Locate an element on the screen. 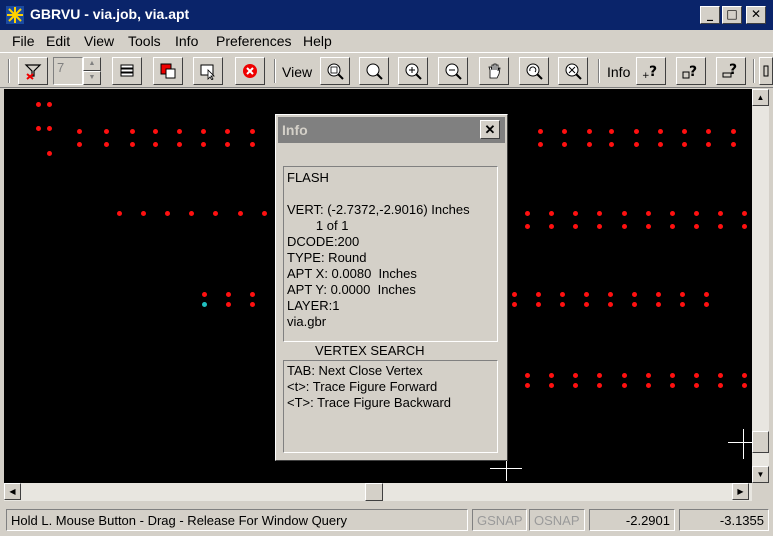 The image size is (773, 536). horizontal-scrollbar: ◀ ▶ is located at coordinates (378, 492).